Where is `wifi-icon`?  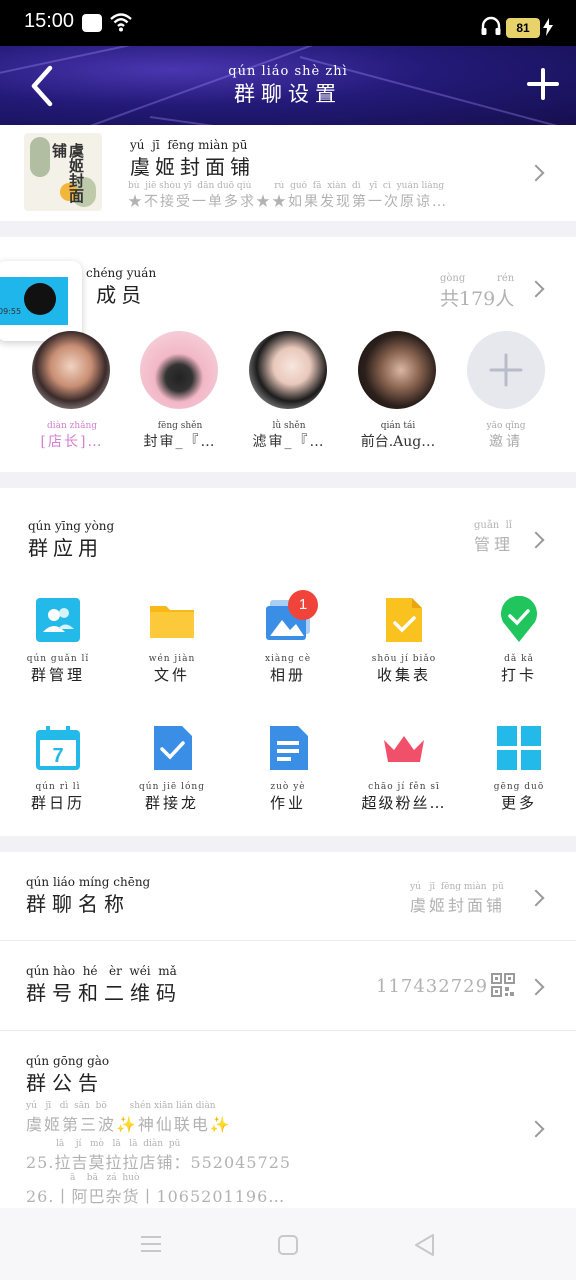
wifi-icon is located at coordinates (121, 22).